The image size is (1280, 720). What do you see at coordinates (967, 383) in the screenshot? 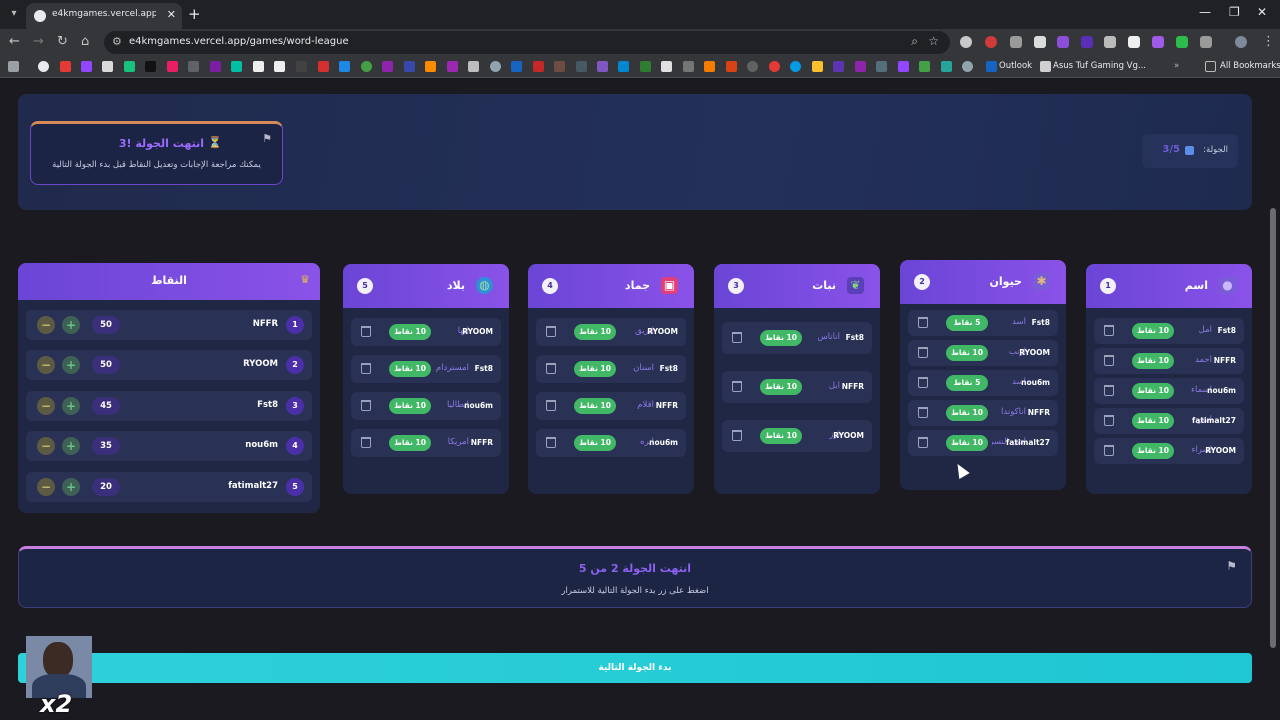
I see `points-badge: 5 نقاط` at bounding box center [967, 383].